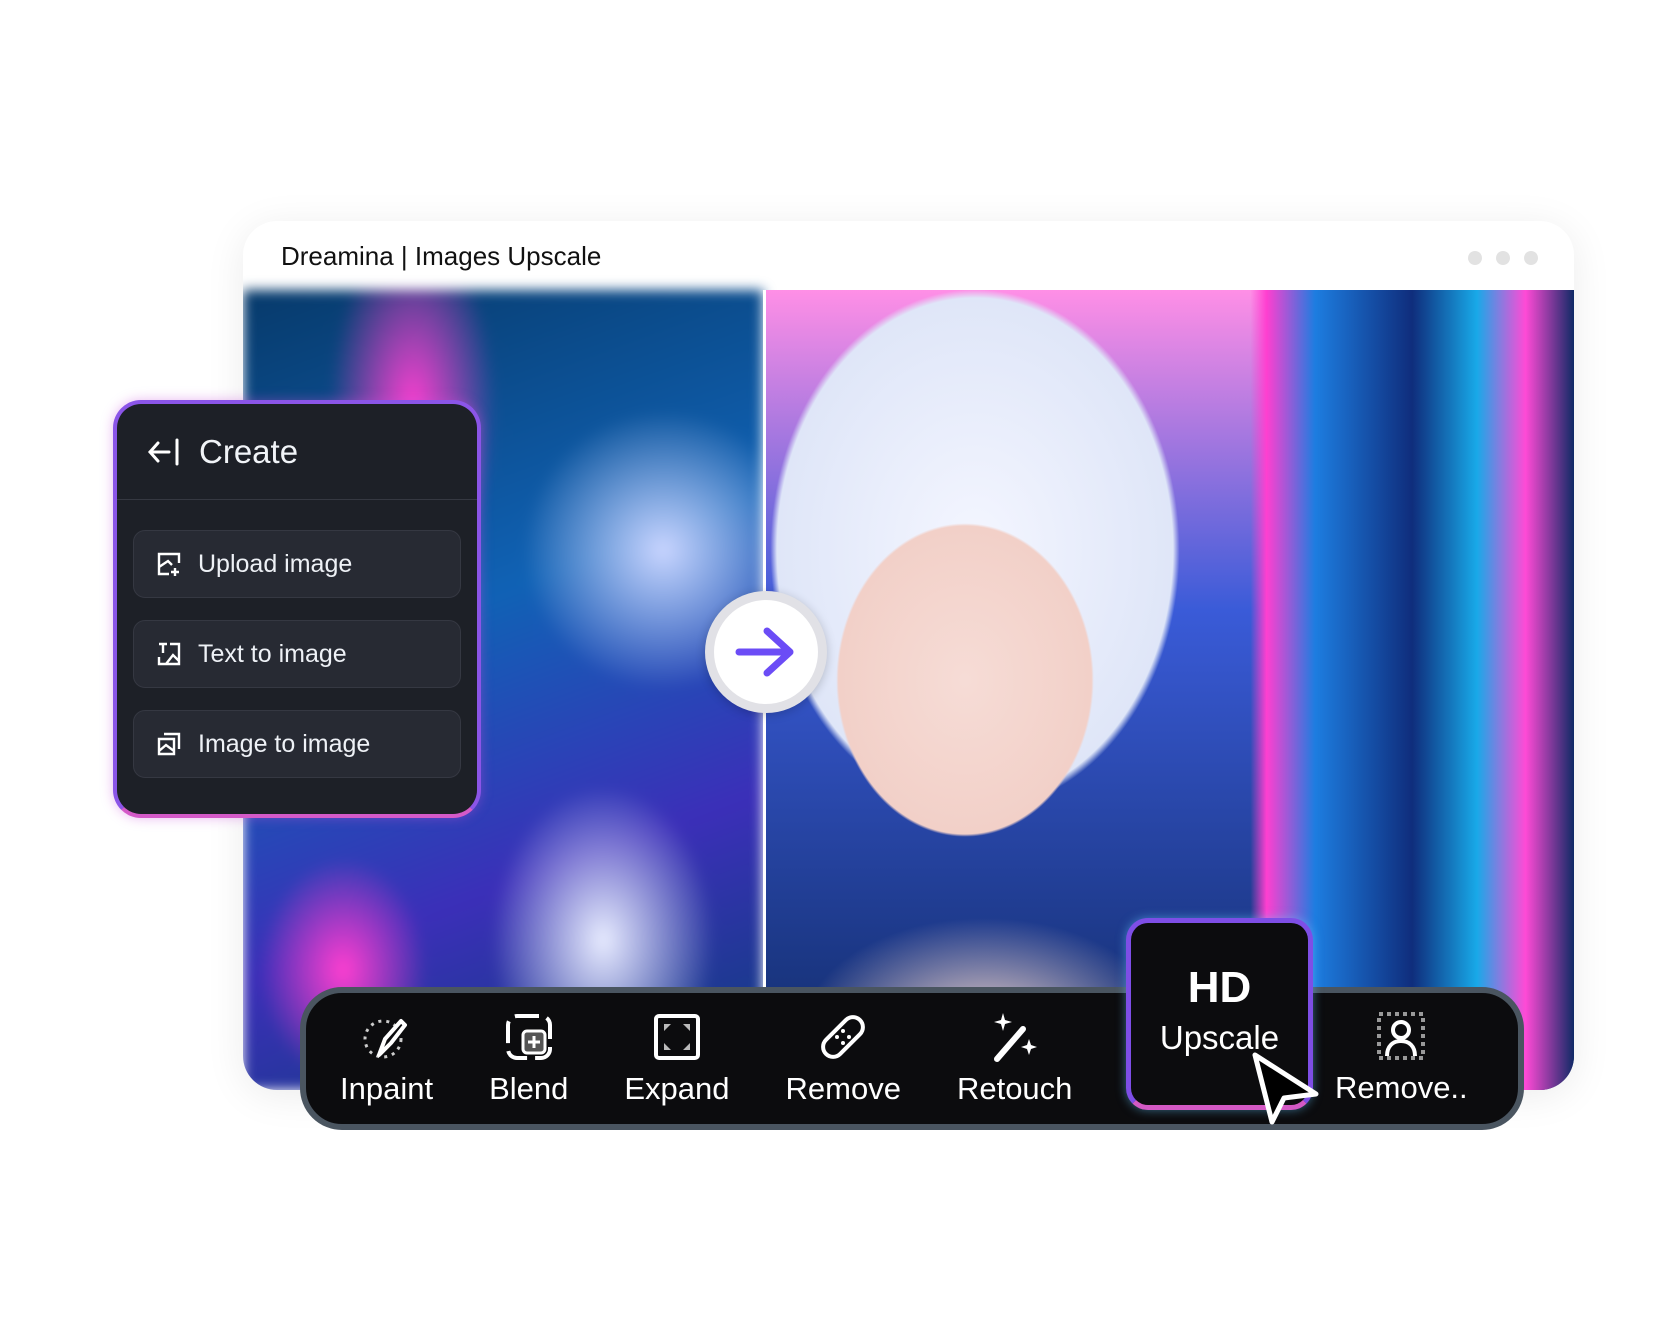 The image size is (1680, 1344). What do you see at coordinates (387, 1088) in the screenshot?
I see `inpaint-label: Inpaint` at bounding box center [387, 1088].